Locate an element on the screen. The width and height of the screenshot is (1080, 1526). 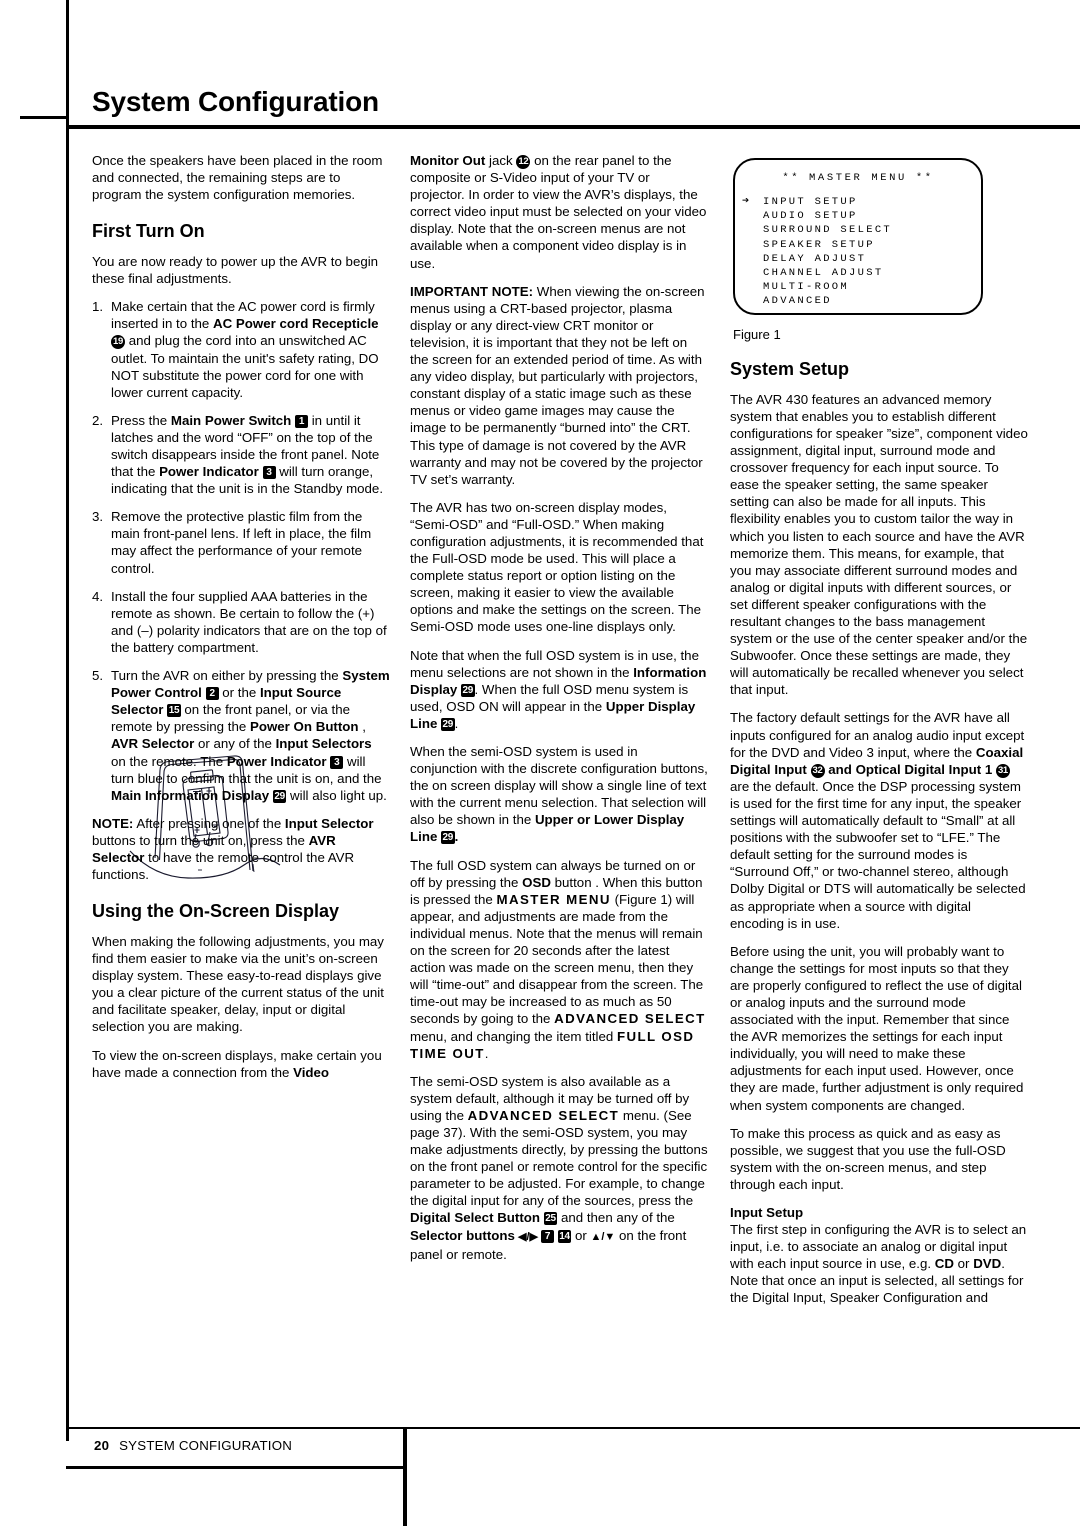
heading-system-setup: System Setup is located at coordinates (790, 369).